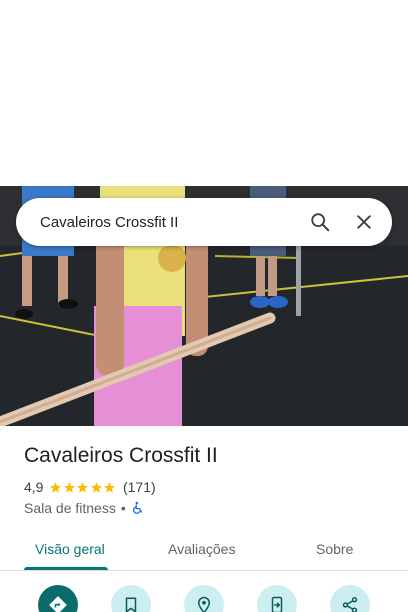 Image resolution: width=408 pixels, height=612 pixels. I want to click on category-row: Sala de fitness •, so click(84, 508).